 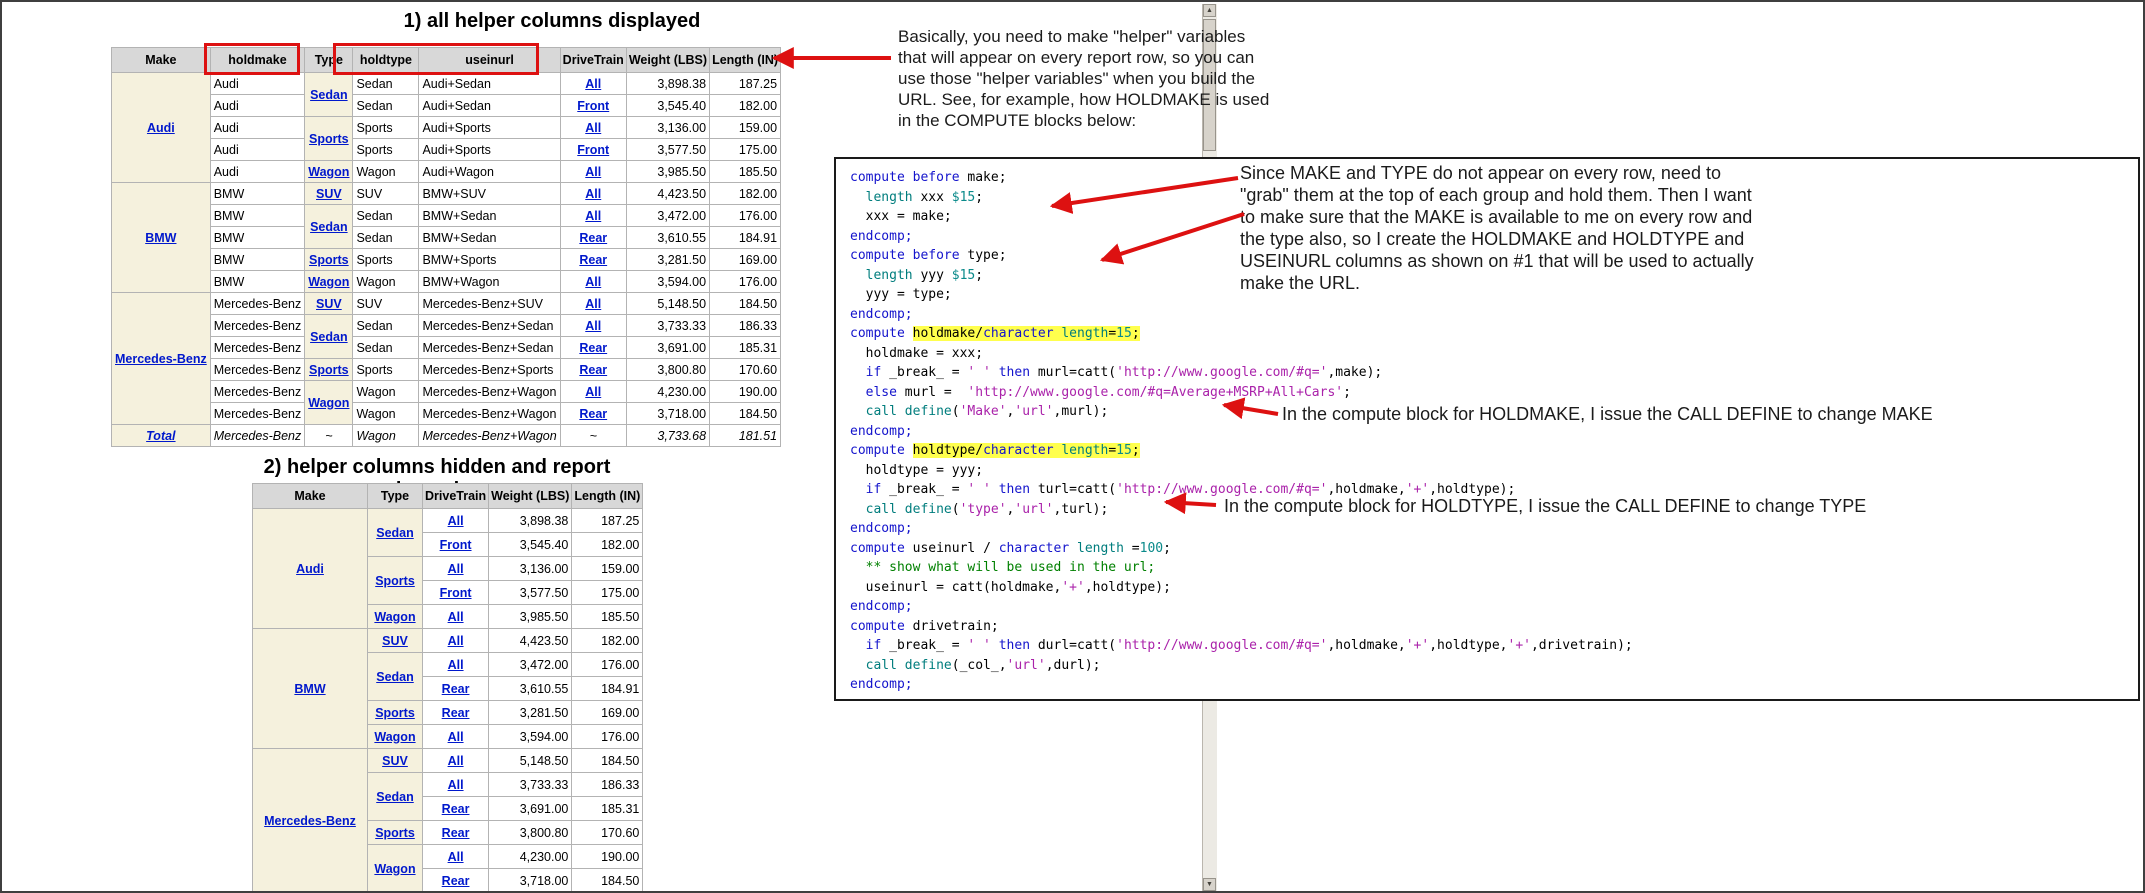 I want to click on scroll-up-button: ▲, so click(x=1209, y=10).